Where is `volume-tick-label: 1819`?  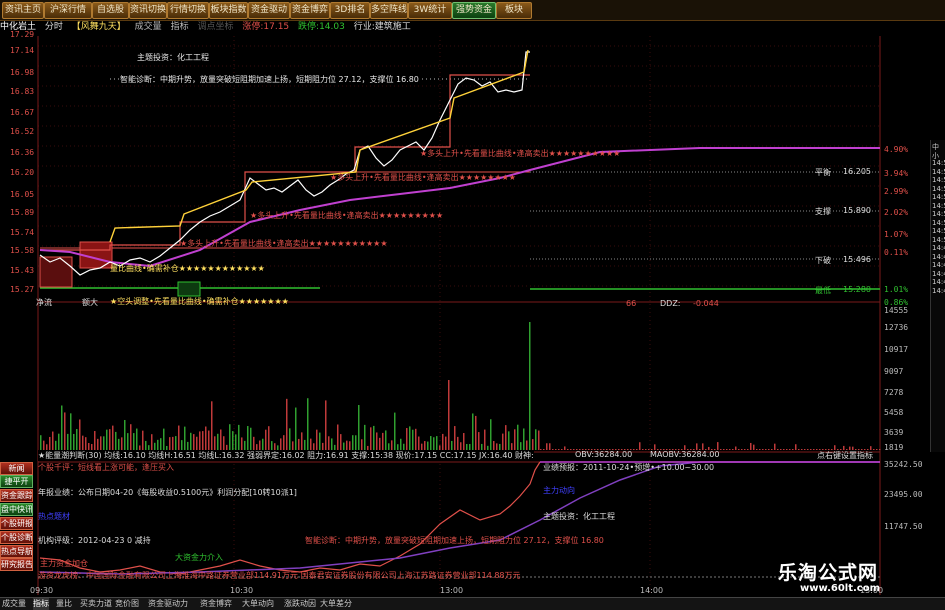 volume-tick-label: 1819 is located at coordinates (894, 447).